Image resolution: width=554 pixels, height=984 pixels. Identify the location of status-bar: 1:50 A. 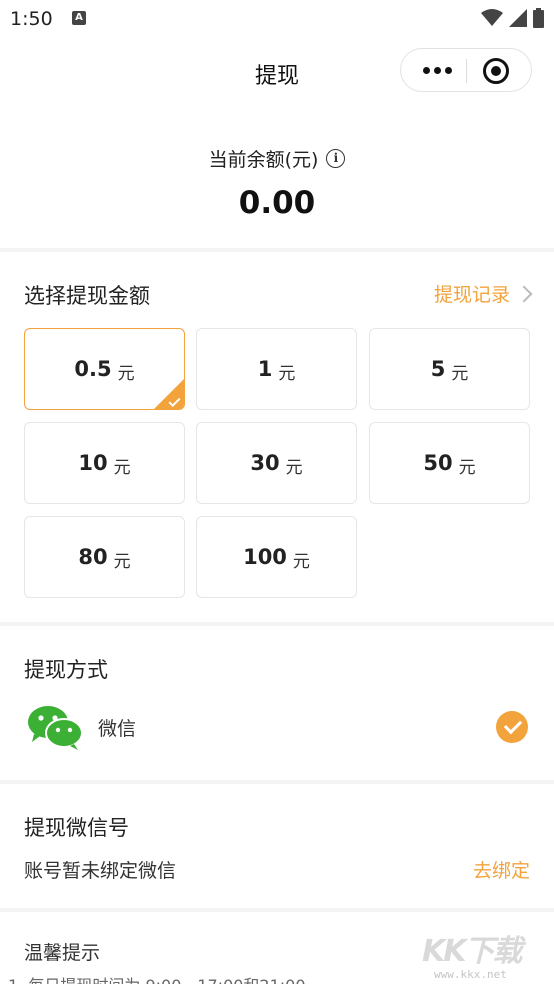
(277, 20).